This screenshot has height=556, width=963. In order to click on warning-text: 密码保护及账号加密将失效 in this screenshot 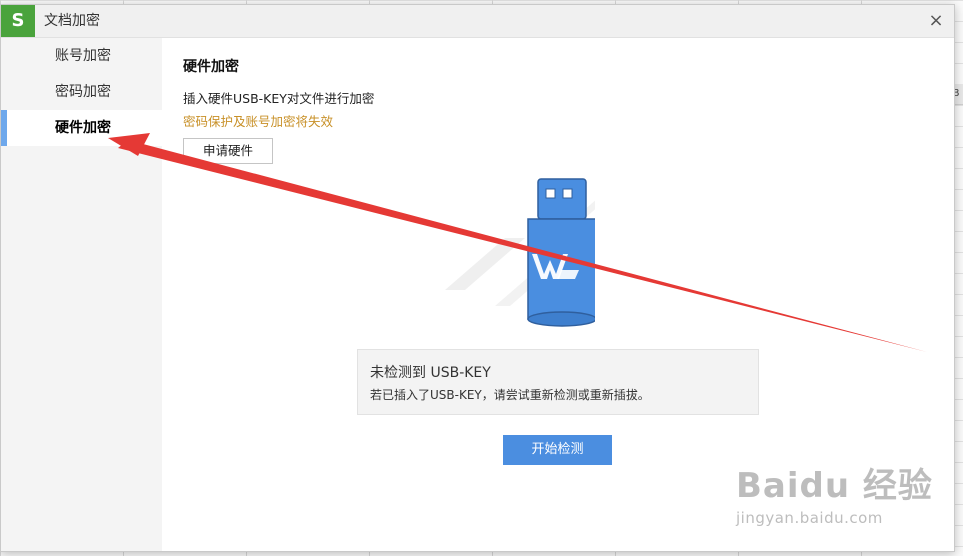, I will do `click(258, 121)`.